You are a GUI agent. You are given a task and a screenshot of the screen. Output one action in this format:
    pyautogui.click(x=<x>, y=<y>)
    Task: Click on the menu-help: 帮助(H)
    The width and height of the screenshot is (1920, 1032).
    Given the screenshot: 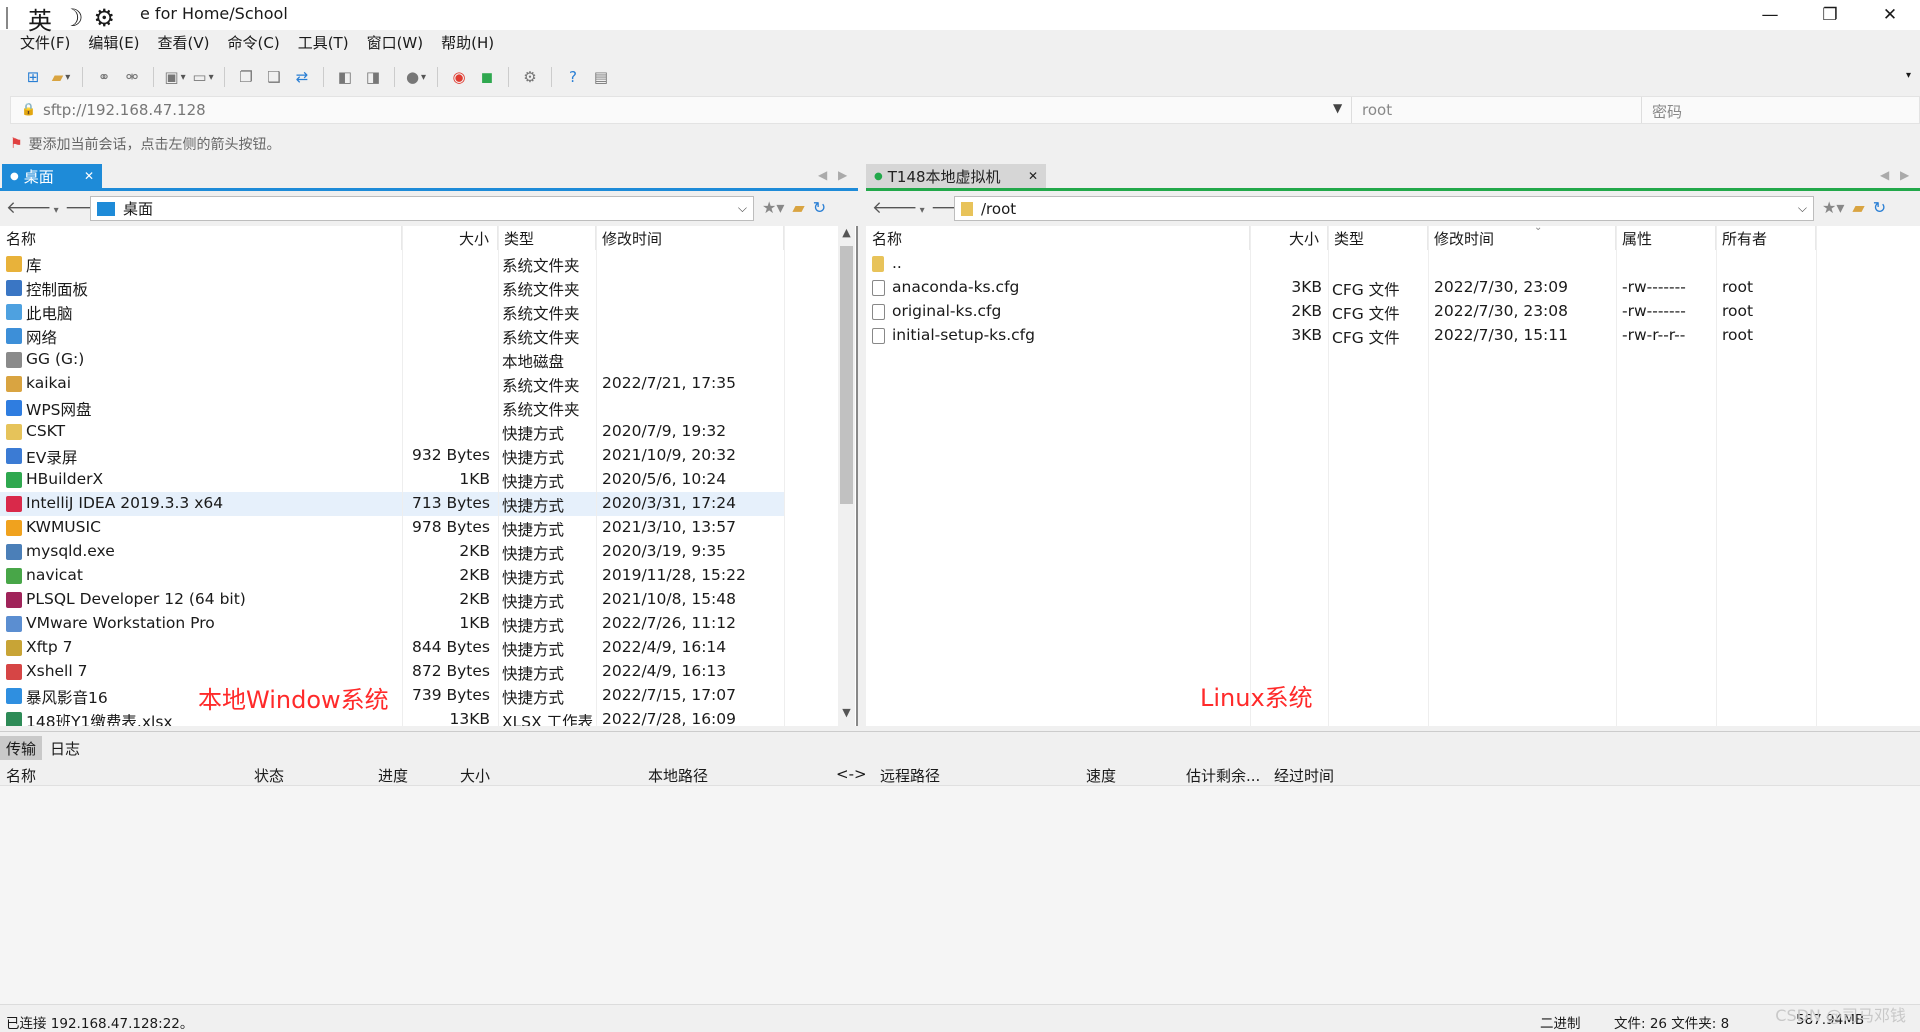 What is the action you would take?
    pyautogui.click(x=467, y=44)
    